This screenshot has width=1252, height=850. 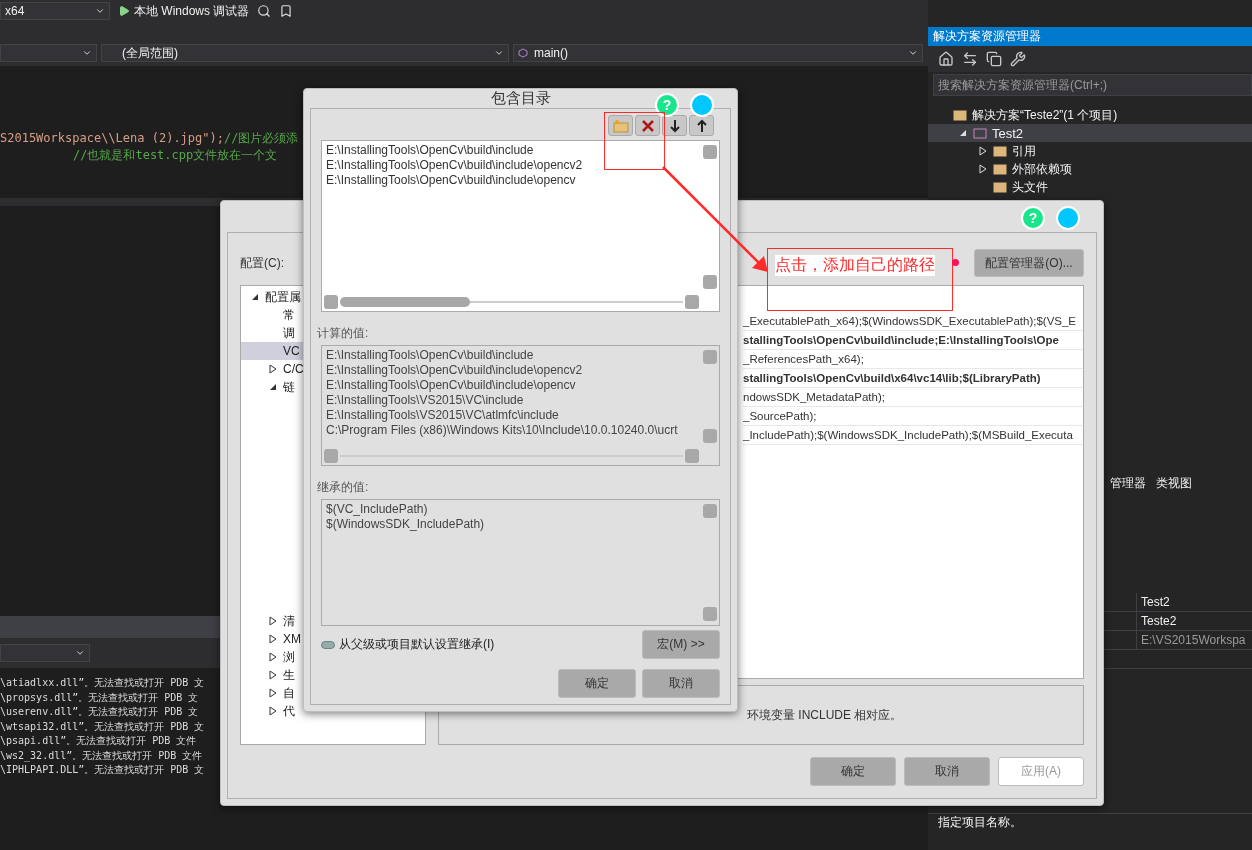 I want to click on dialog-title: 包含目录, so click(x=520, y=98).